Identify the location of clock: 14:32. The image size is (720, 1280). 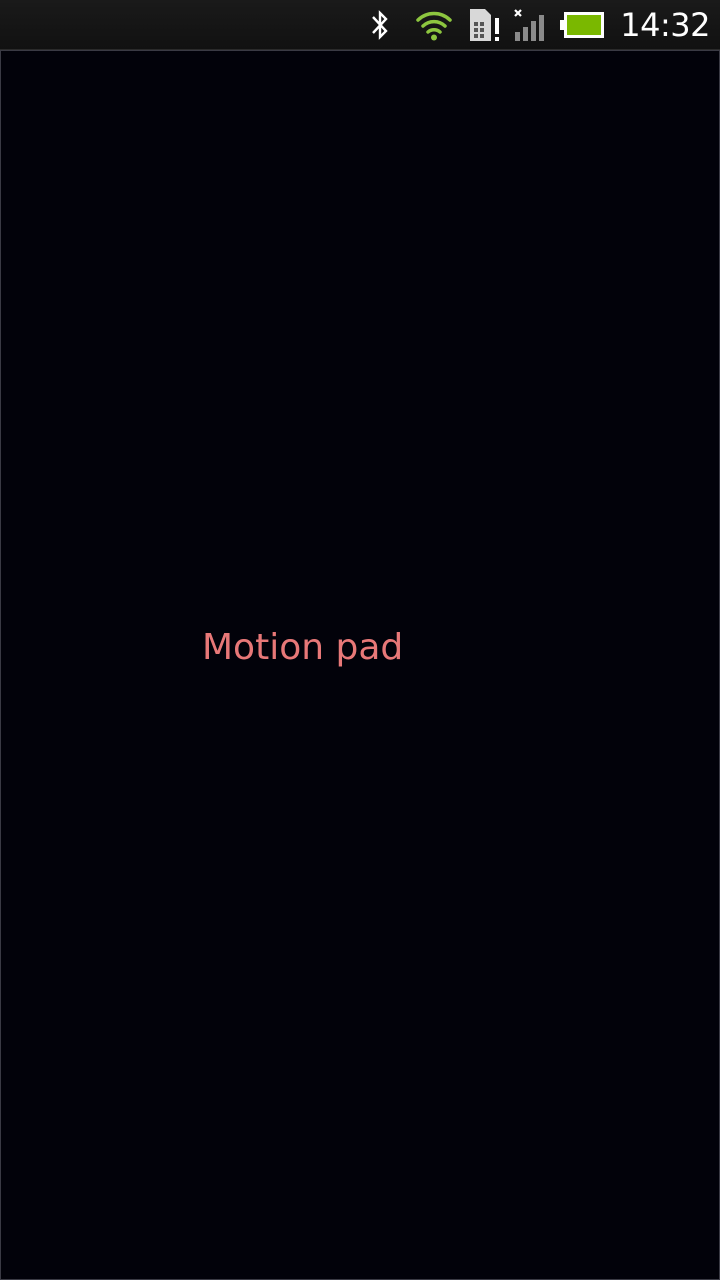
(665, 25).